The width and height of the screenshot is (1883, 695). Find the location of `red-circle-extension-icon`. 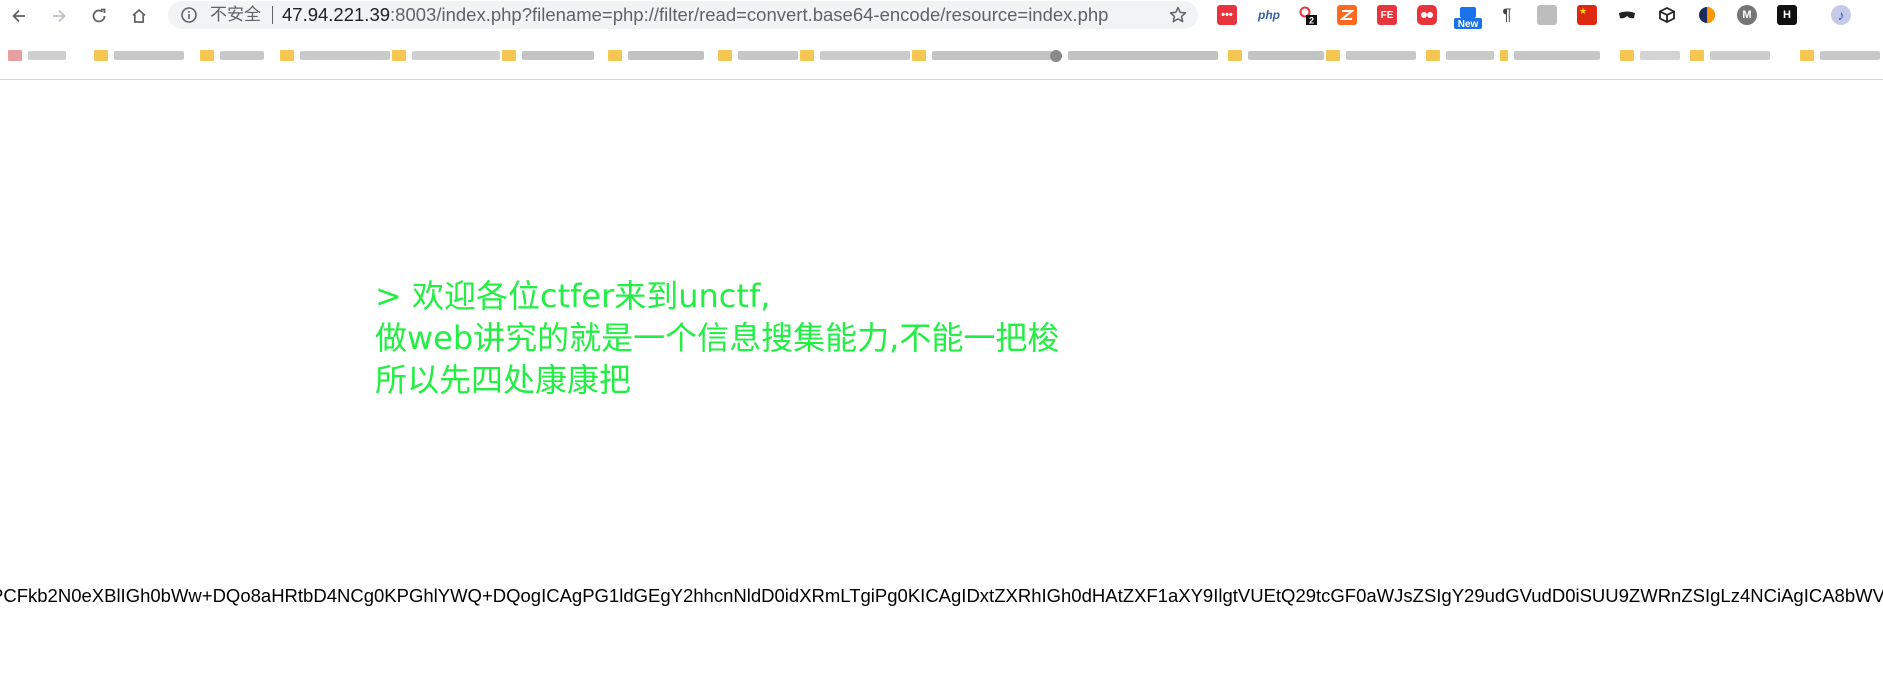

red-circle-extension-icon is located at coordinates (1427, 15).